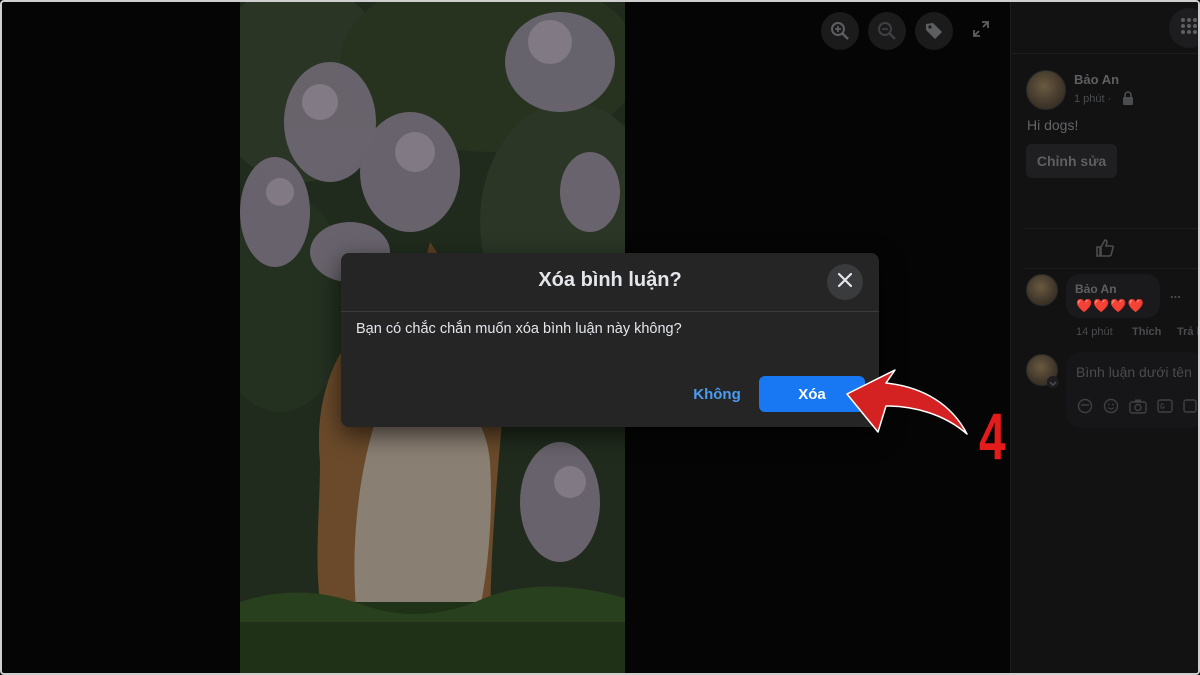  What do you see at coordinates (992, 436) in the screenshot?
I see `step-number: 4` at bounding box center [992, 436].